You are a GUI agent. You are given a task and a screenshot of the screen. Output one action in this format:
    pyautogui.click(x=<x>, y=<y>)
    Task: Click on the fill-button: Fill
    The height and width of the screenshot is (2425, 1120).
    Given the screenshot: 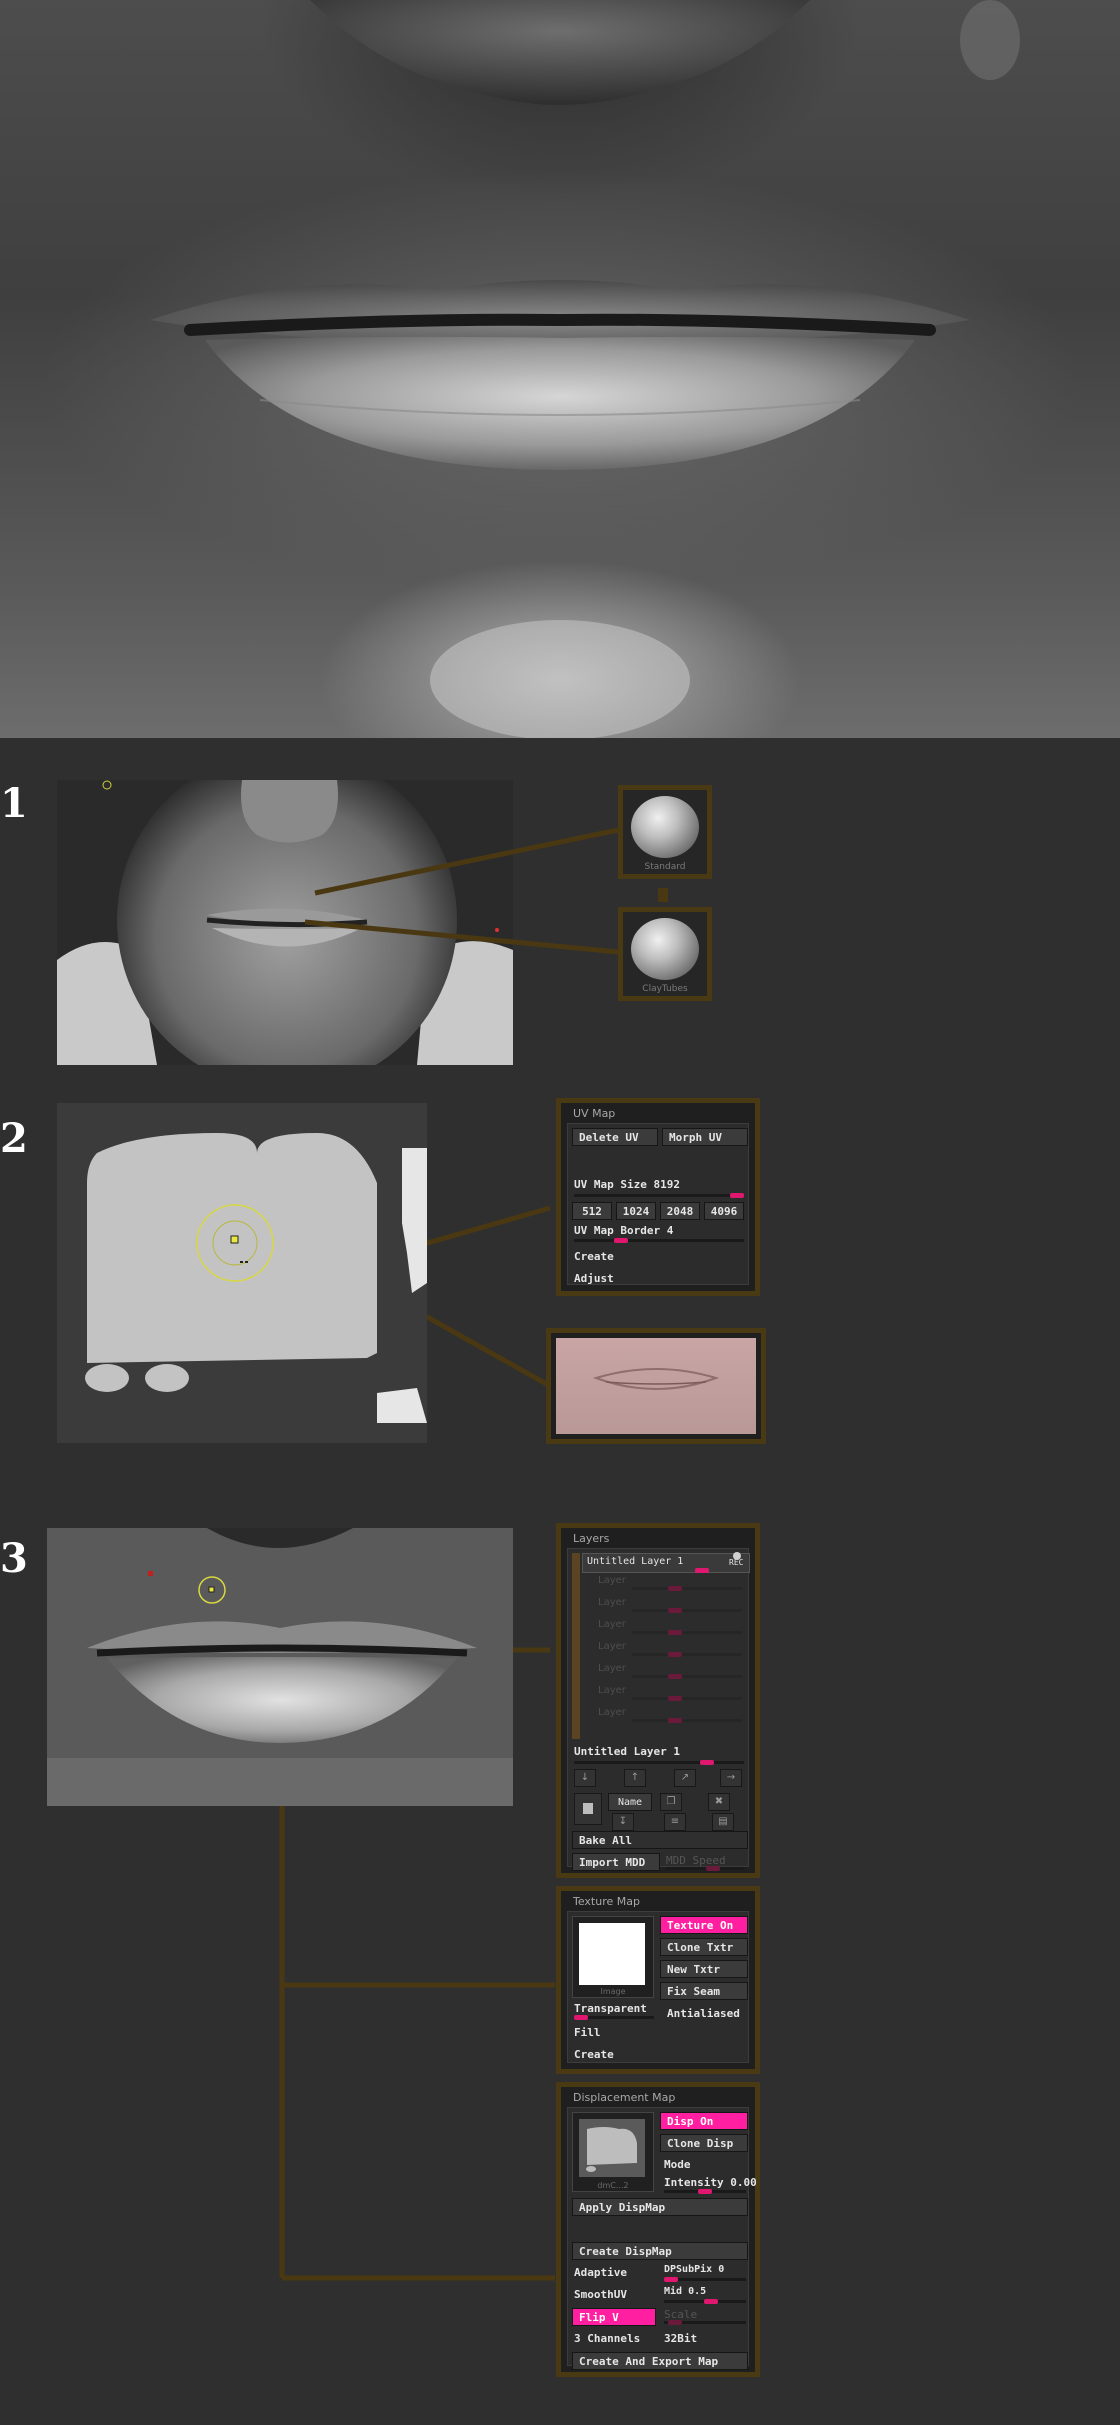 What is the action you would take?
    pyautogui.click(x=587, y=2032)
    